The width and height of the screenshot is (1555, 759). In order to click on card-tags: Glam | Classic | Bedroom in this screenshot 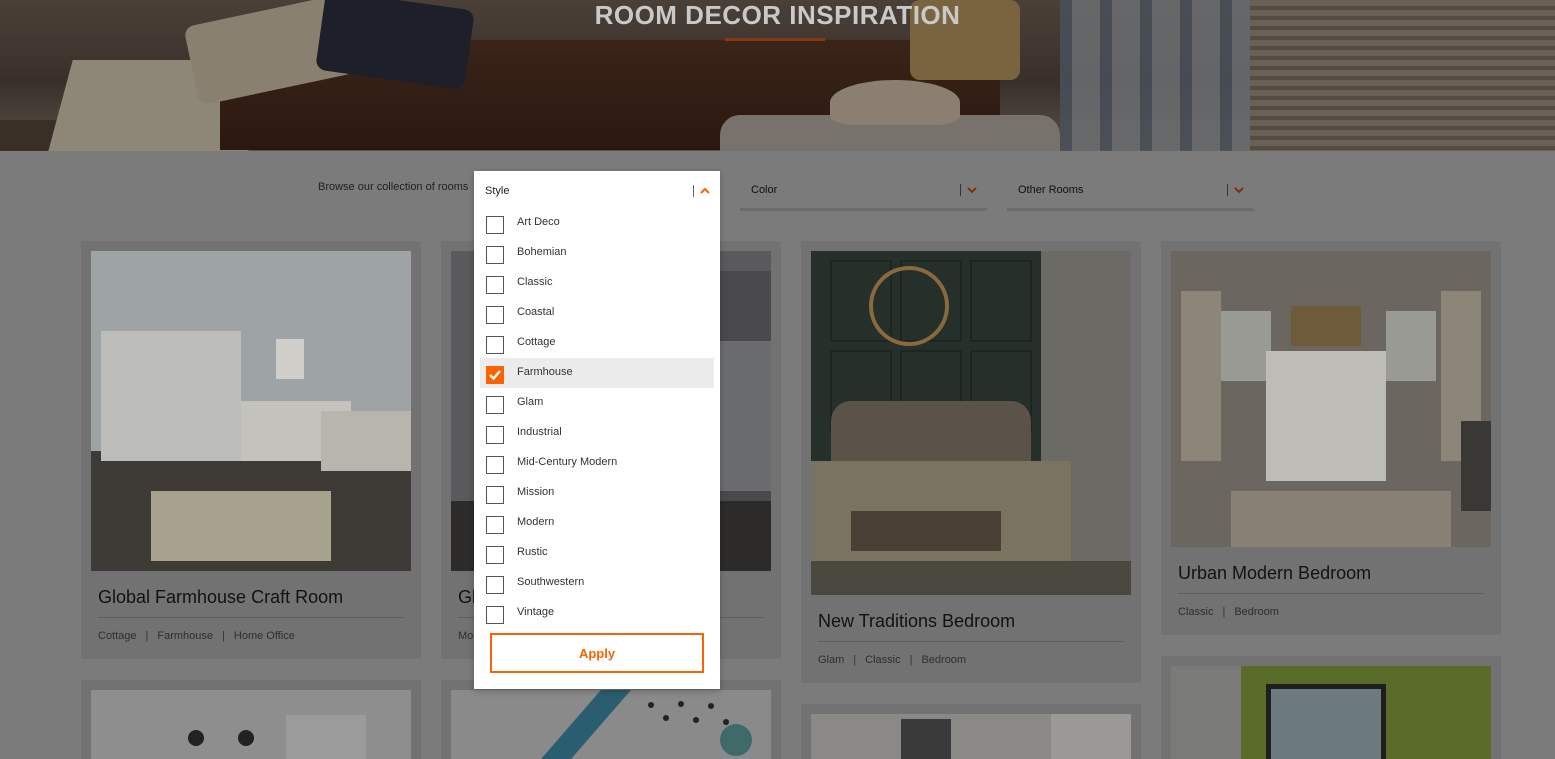, I will do `click(892, 660)`.